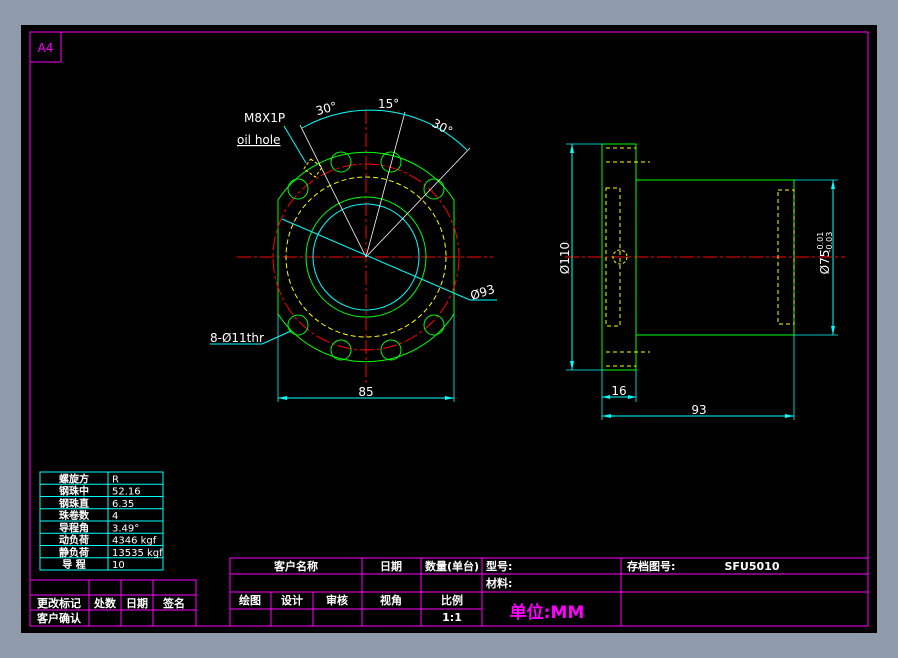  What do you see at coordinates (74, 527) in the screenshot?
I see `spec-row-label: 导程角` at bounding box center [74, 527].